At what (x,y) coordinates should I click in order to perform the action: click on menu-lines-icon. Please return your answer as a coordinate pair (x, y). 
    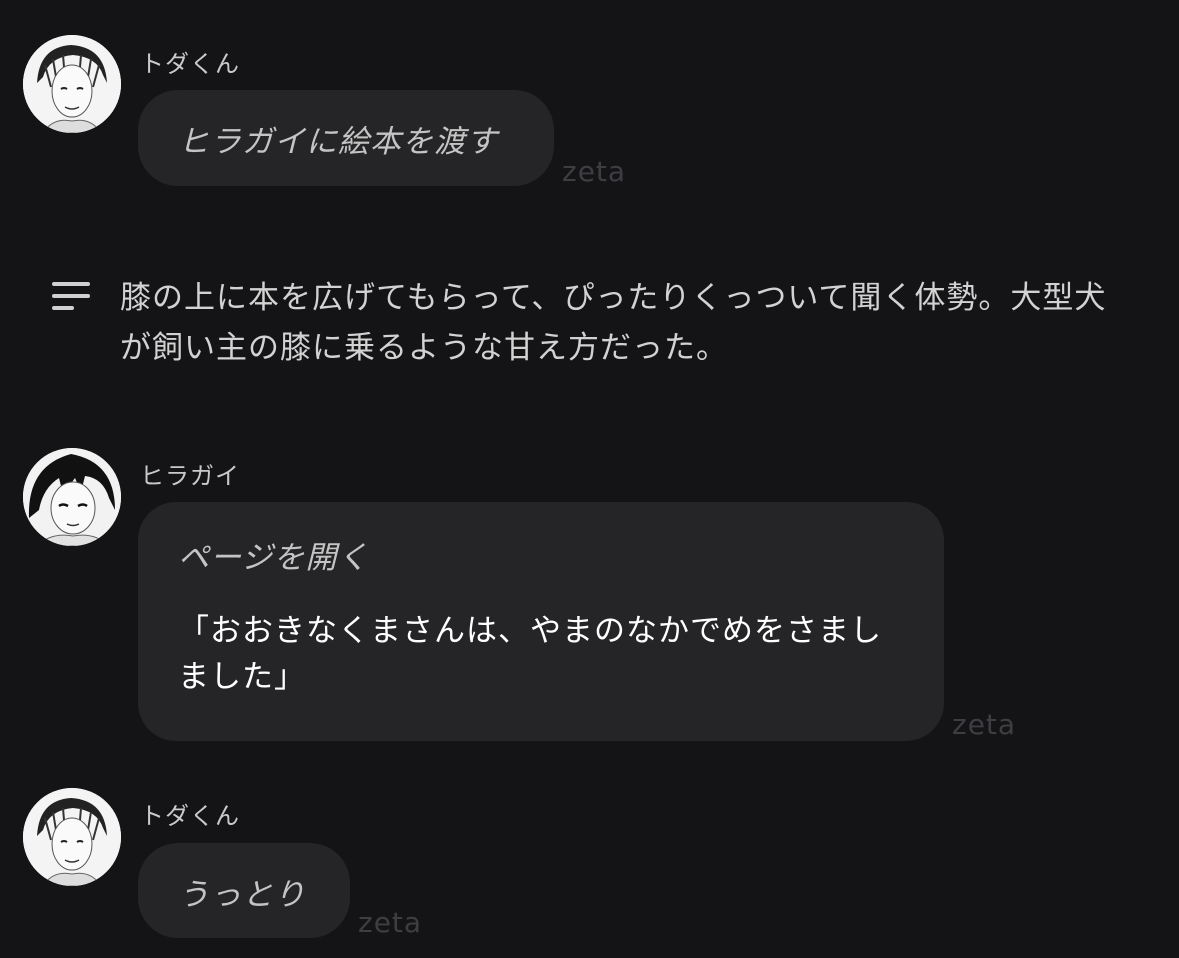
    Looking at the image, I should click on (72, 296).